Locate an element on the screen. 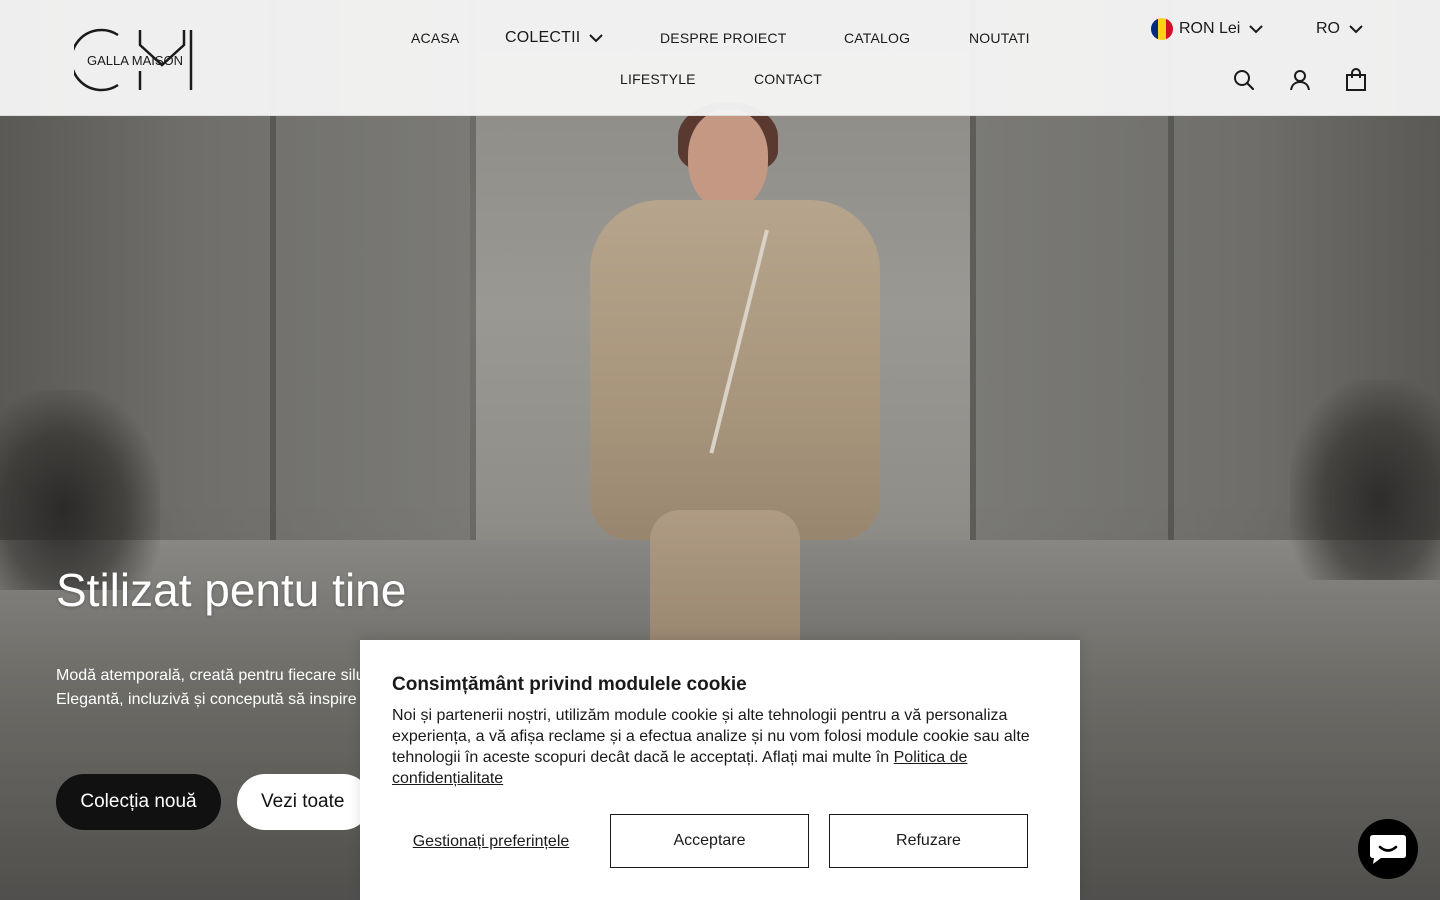  currency-selector: RON Lei is located at coordinates (1207, 29).